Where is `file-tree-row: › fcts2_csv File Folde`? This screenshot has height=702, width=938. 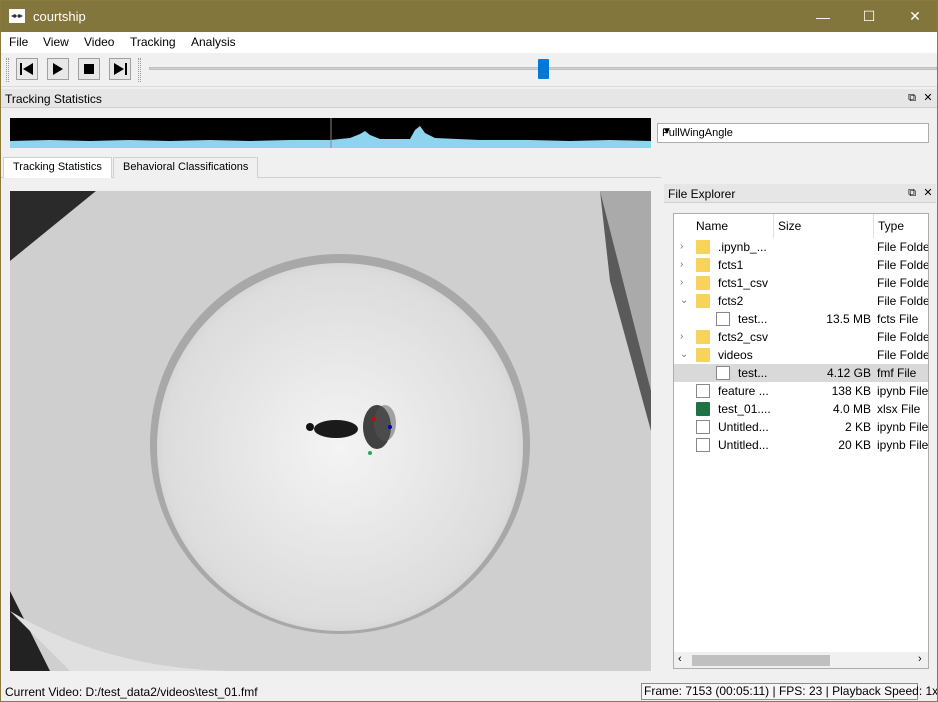
file-tree-row: › fcts2_csv File Folde is located at coordinates (801, 337).